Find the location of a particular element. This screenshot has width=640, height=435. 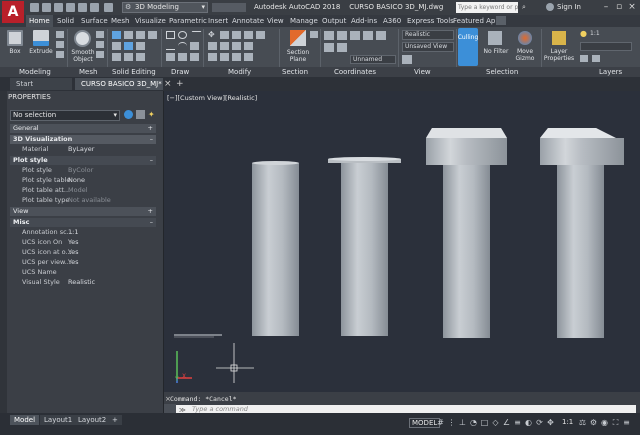

section-3d-visualization: 3D Visualization – is located at coordinates (83, 139).